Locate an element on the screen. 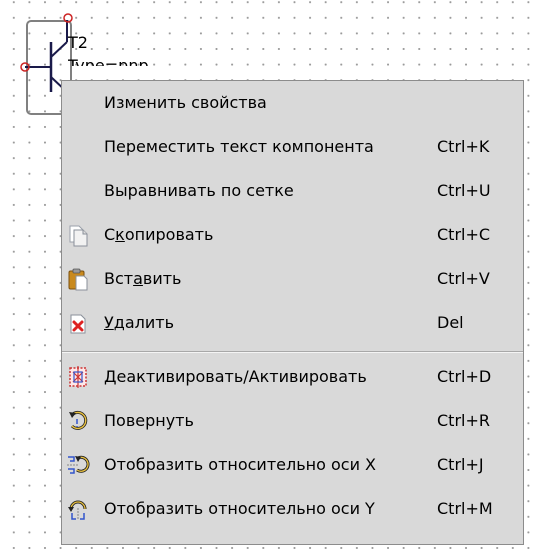  mirror-x-icon is located at coordinates (78, 464).